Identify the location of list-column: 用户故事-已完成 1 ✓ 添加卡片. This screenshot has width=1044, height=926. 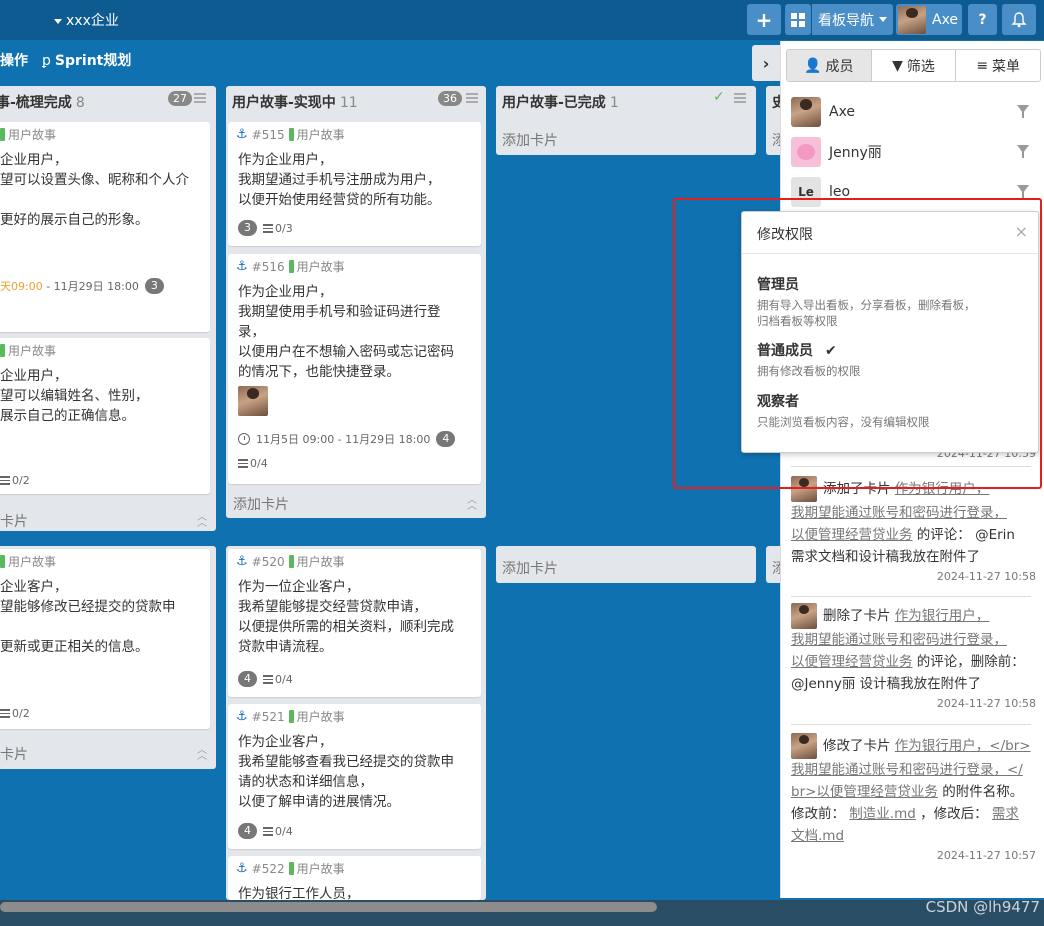
(626, 120).